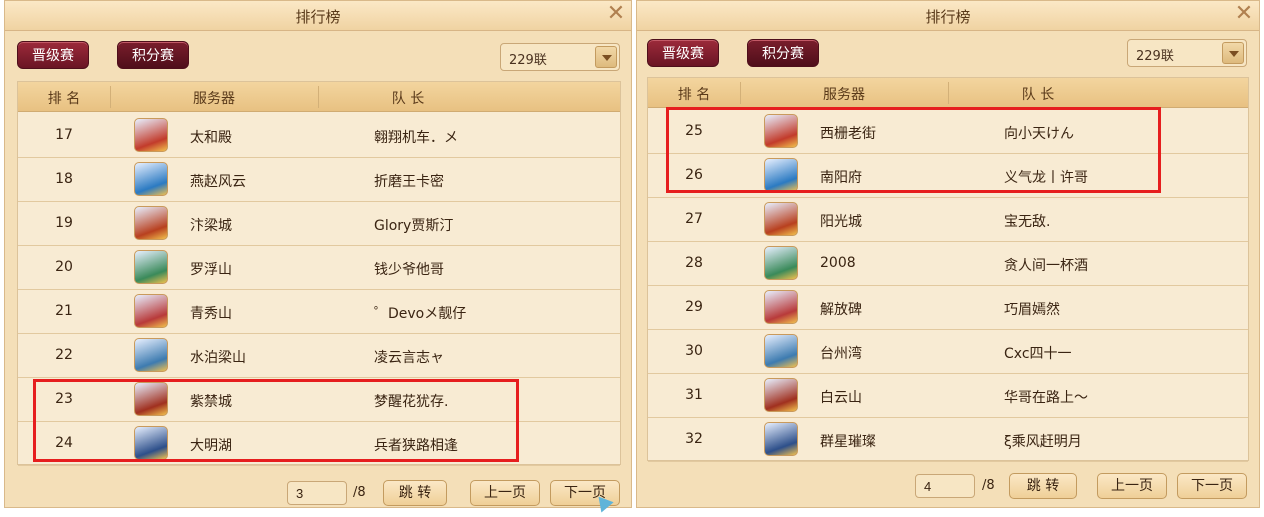 This screenshot has width=1264, height=517. Describe the element at coordinates (151, 135) in the screenshot. I see `palace-icon` at that location.